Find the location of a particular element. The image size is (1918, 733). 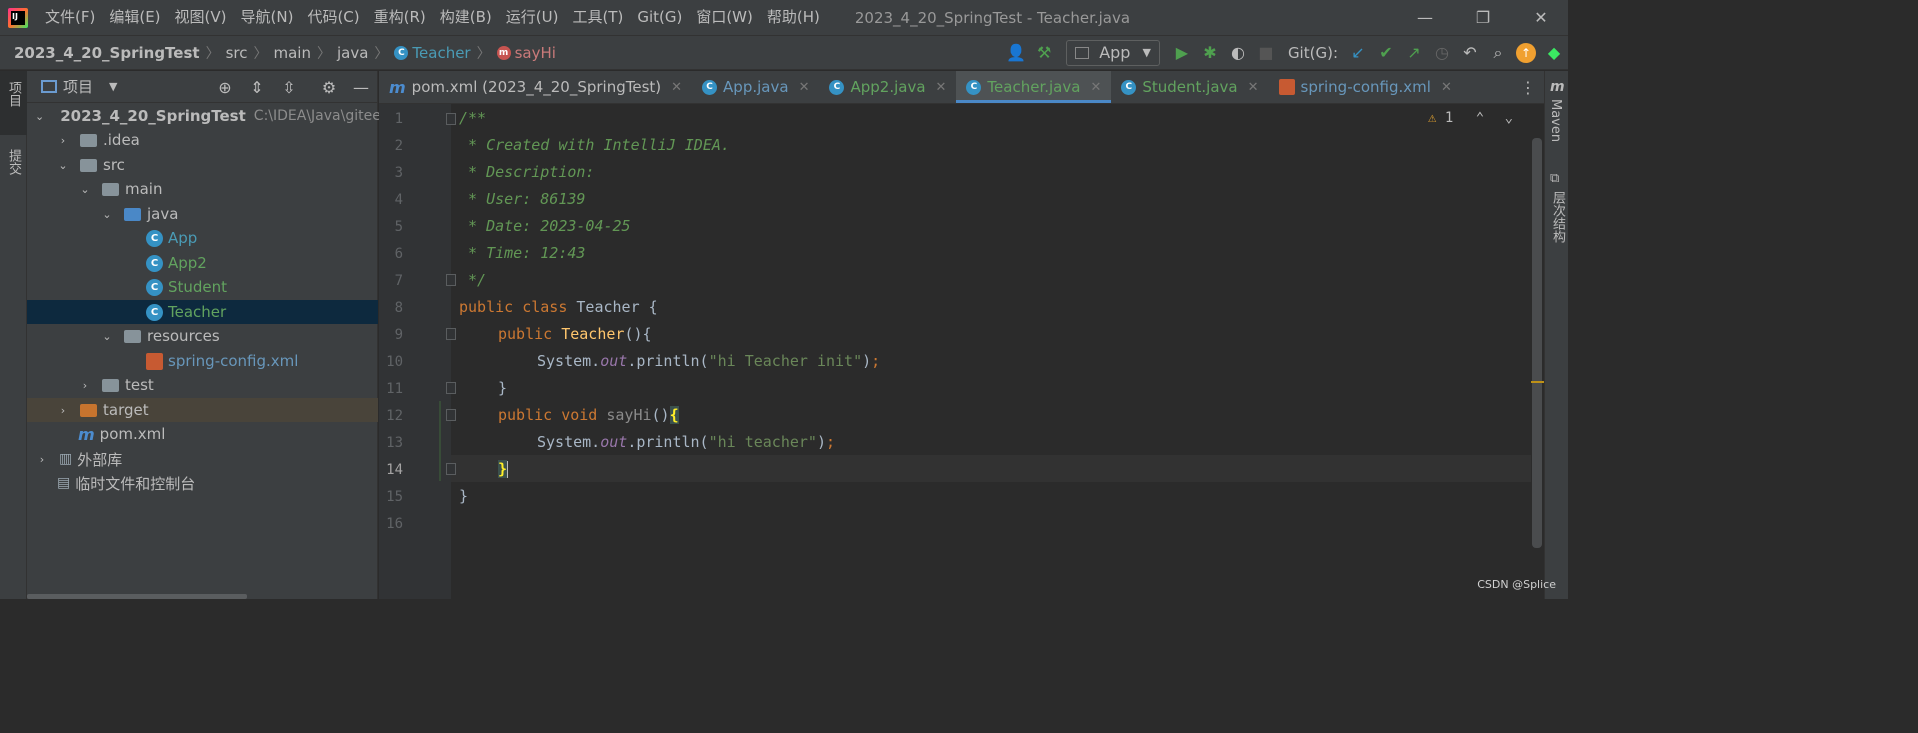

menu-refactor: 重构(R) is located at coordinates (400, 17).